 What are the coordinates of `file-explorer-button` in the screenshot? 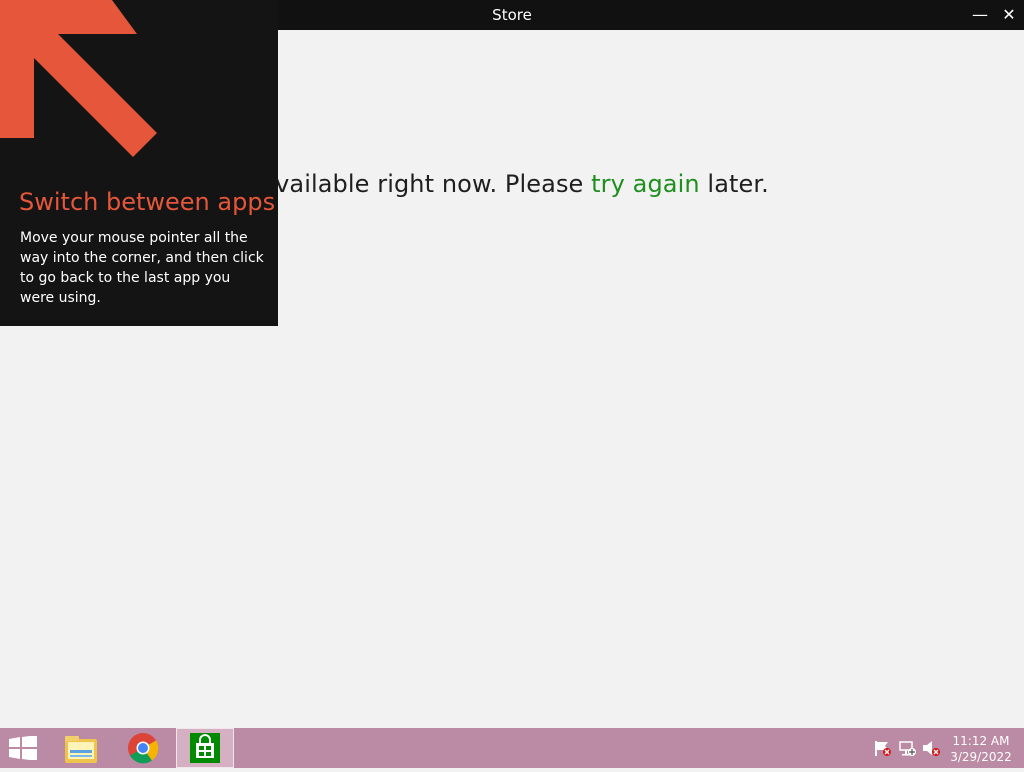 It's located at (81, 748).